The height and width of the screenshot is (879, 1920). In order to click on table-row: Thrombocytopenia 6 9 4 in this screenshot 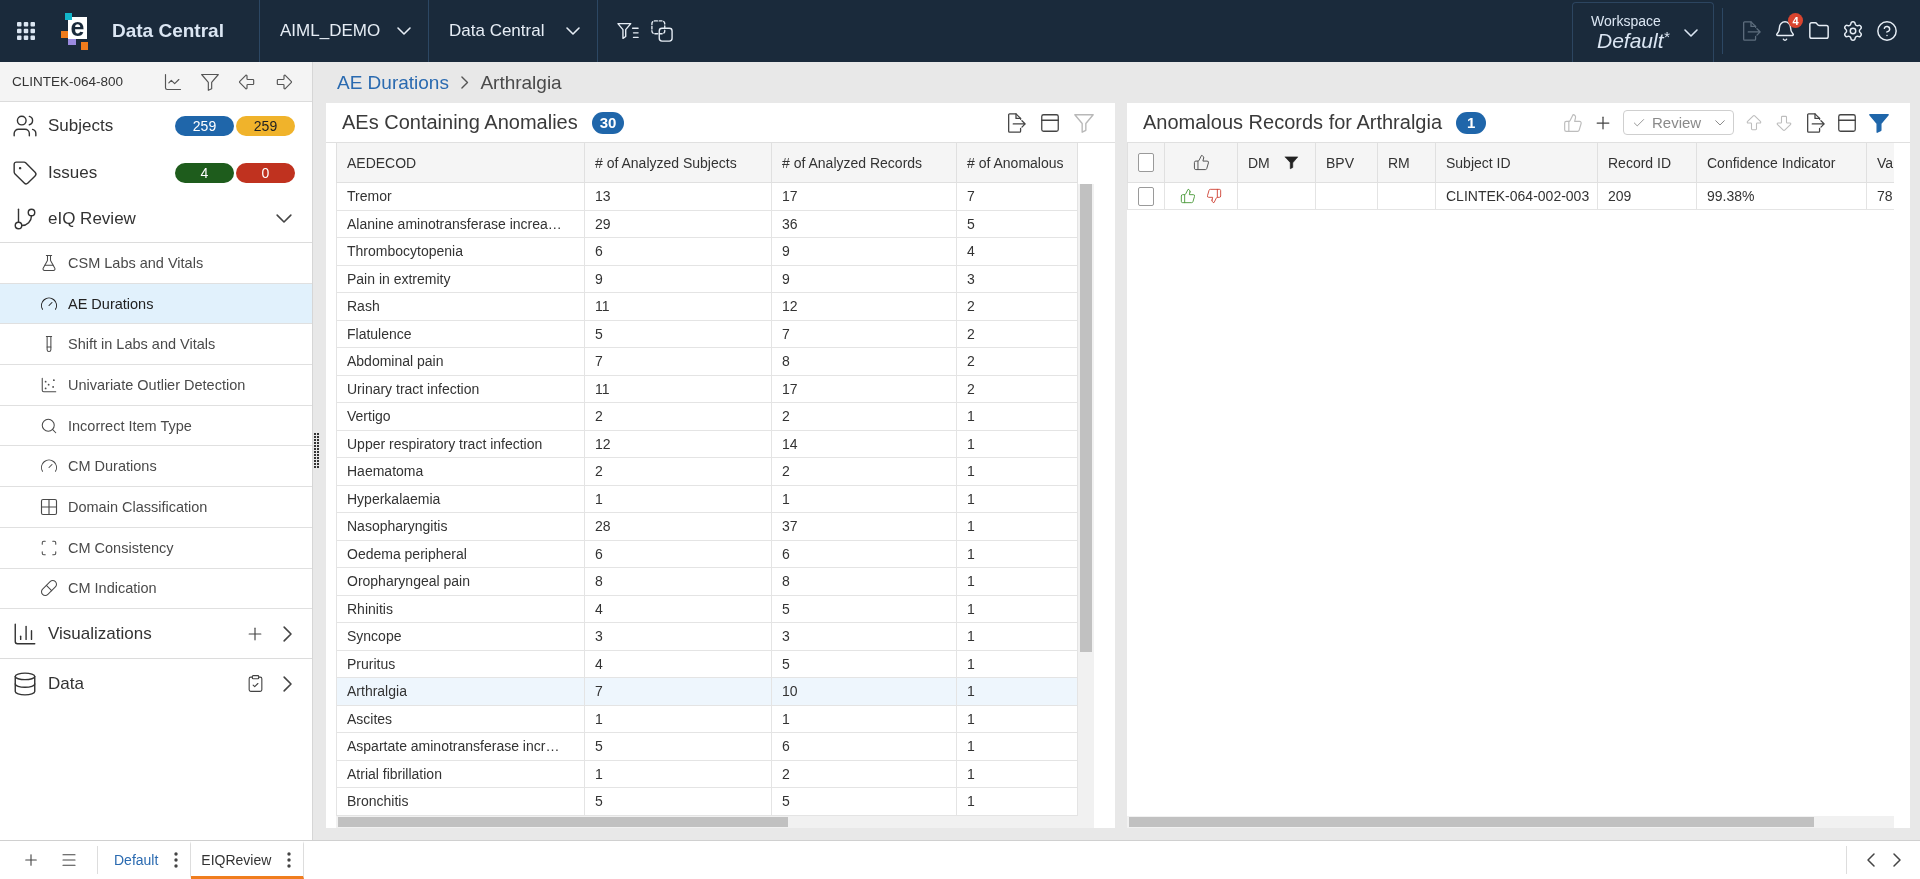, I will do `click(707, 252)`.